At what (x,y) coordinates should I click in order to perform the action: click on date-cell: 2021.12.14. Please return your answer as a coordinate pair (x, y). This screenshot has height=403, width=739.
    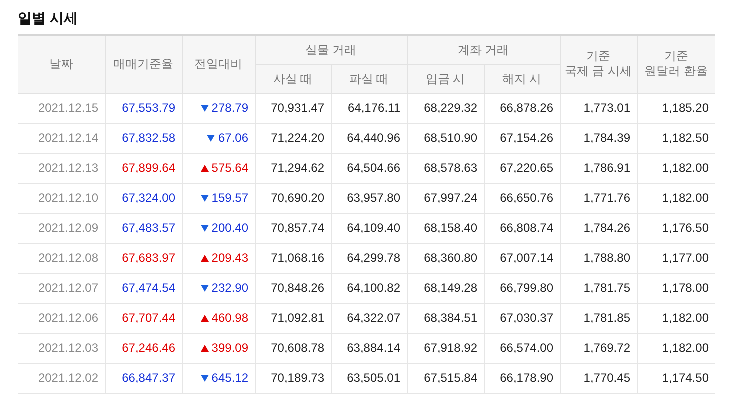
    Looking at the image, I should click on (61, 138).